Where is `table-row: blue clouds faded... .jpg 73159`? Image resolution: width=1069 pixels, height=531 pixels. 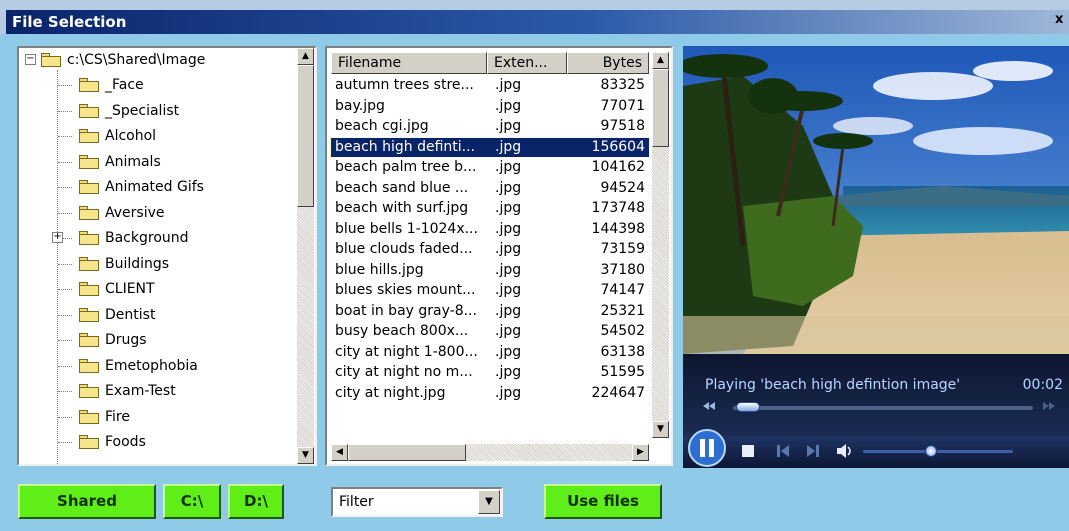 table-row: blue clouds faded... .jpg 73159 is located at coordinates (490, 249).